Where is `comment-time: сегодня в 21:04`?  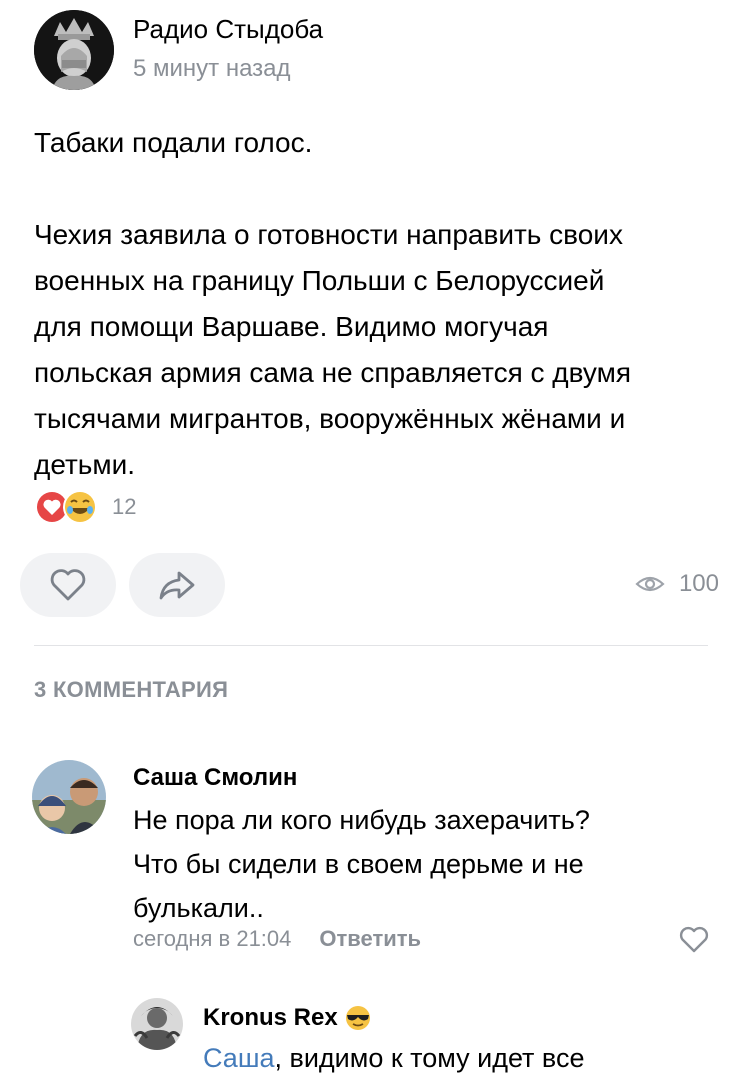 comment-time: сегодня в 21:04 is located at coordinates (212, 938).